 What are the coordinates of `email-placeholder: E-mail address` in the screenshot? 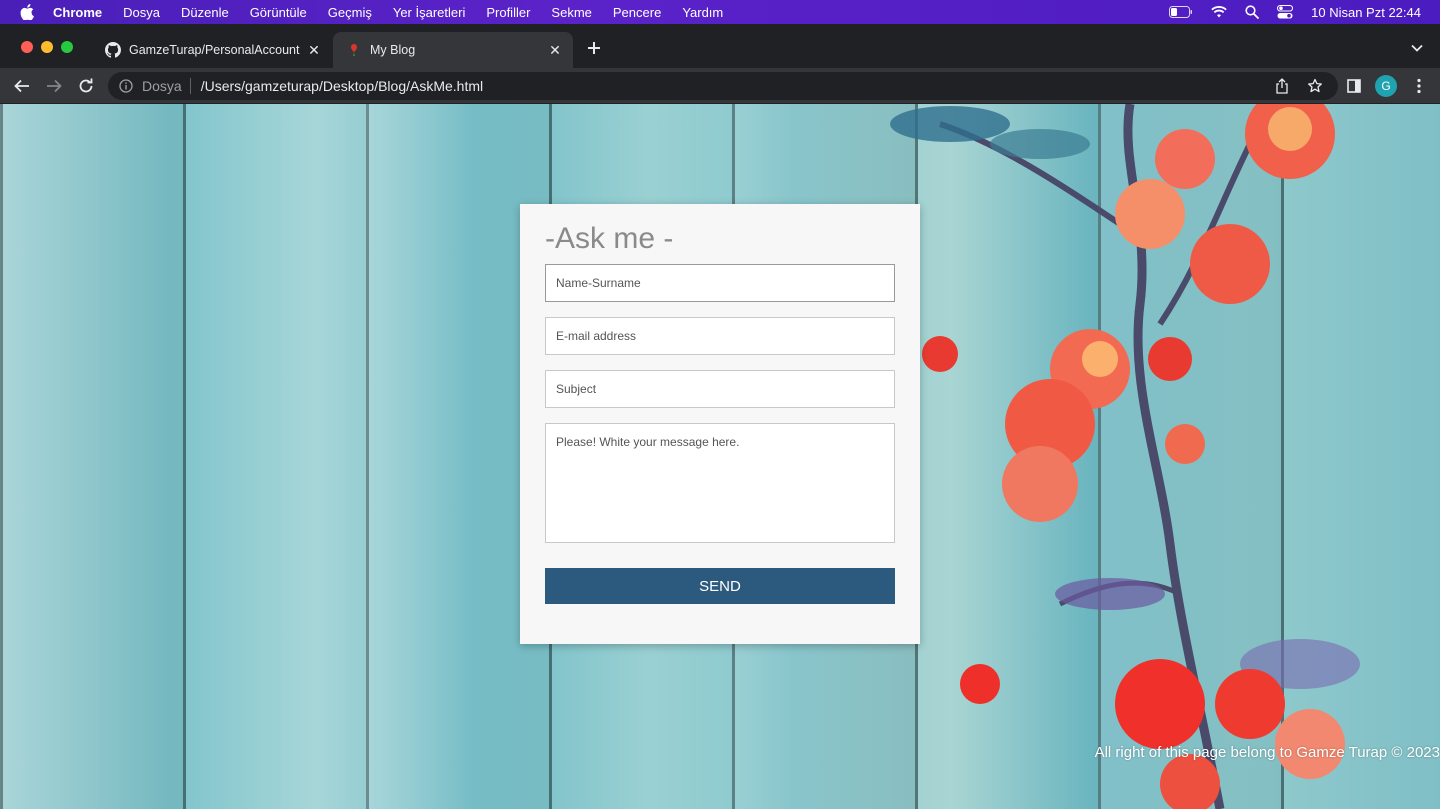 It's located at (596, 336).